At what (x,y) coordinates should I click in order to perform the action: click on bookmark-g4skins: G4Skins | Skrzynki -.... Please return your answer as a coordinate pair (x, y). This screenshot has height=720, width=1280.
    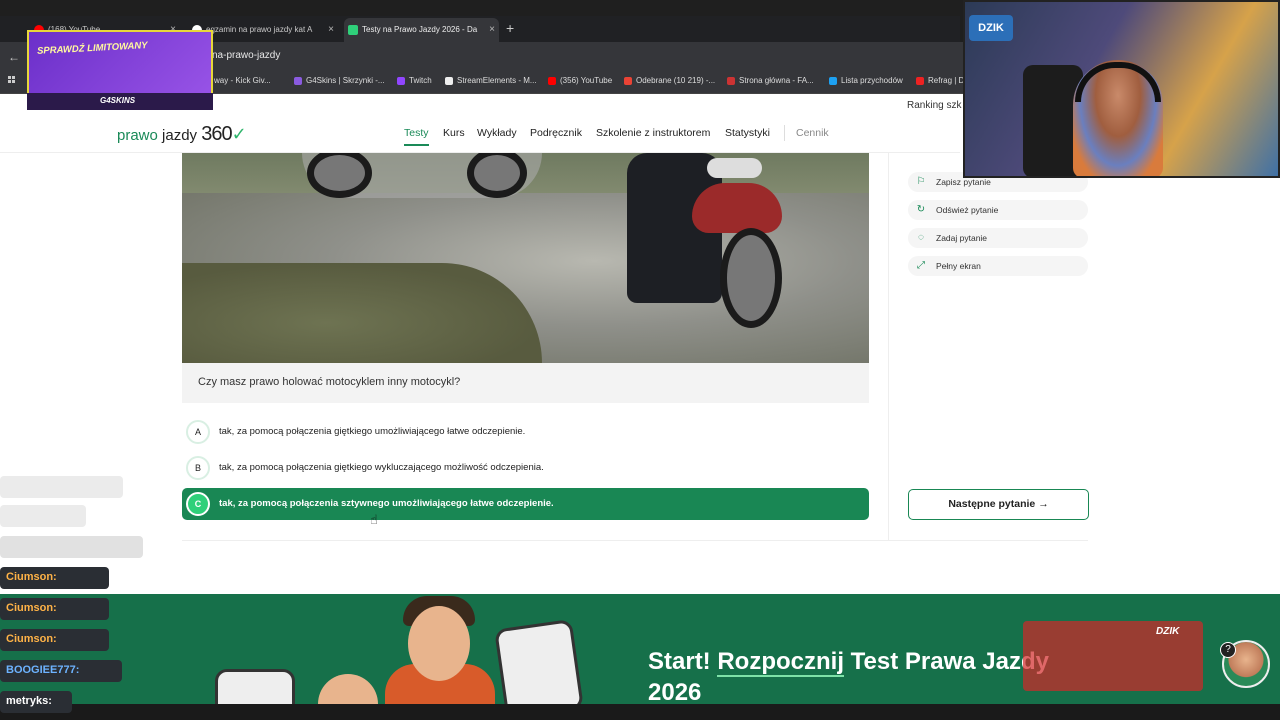
    Looking at the image, I should click on (339, 80).